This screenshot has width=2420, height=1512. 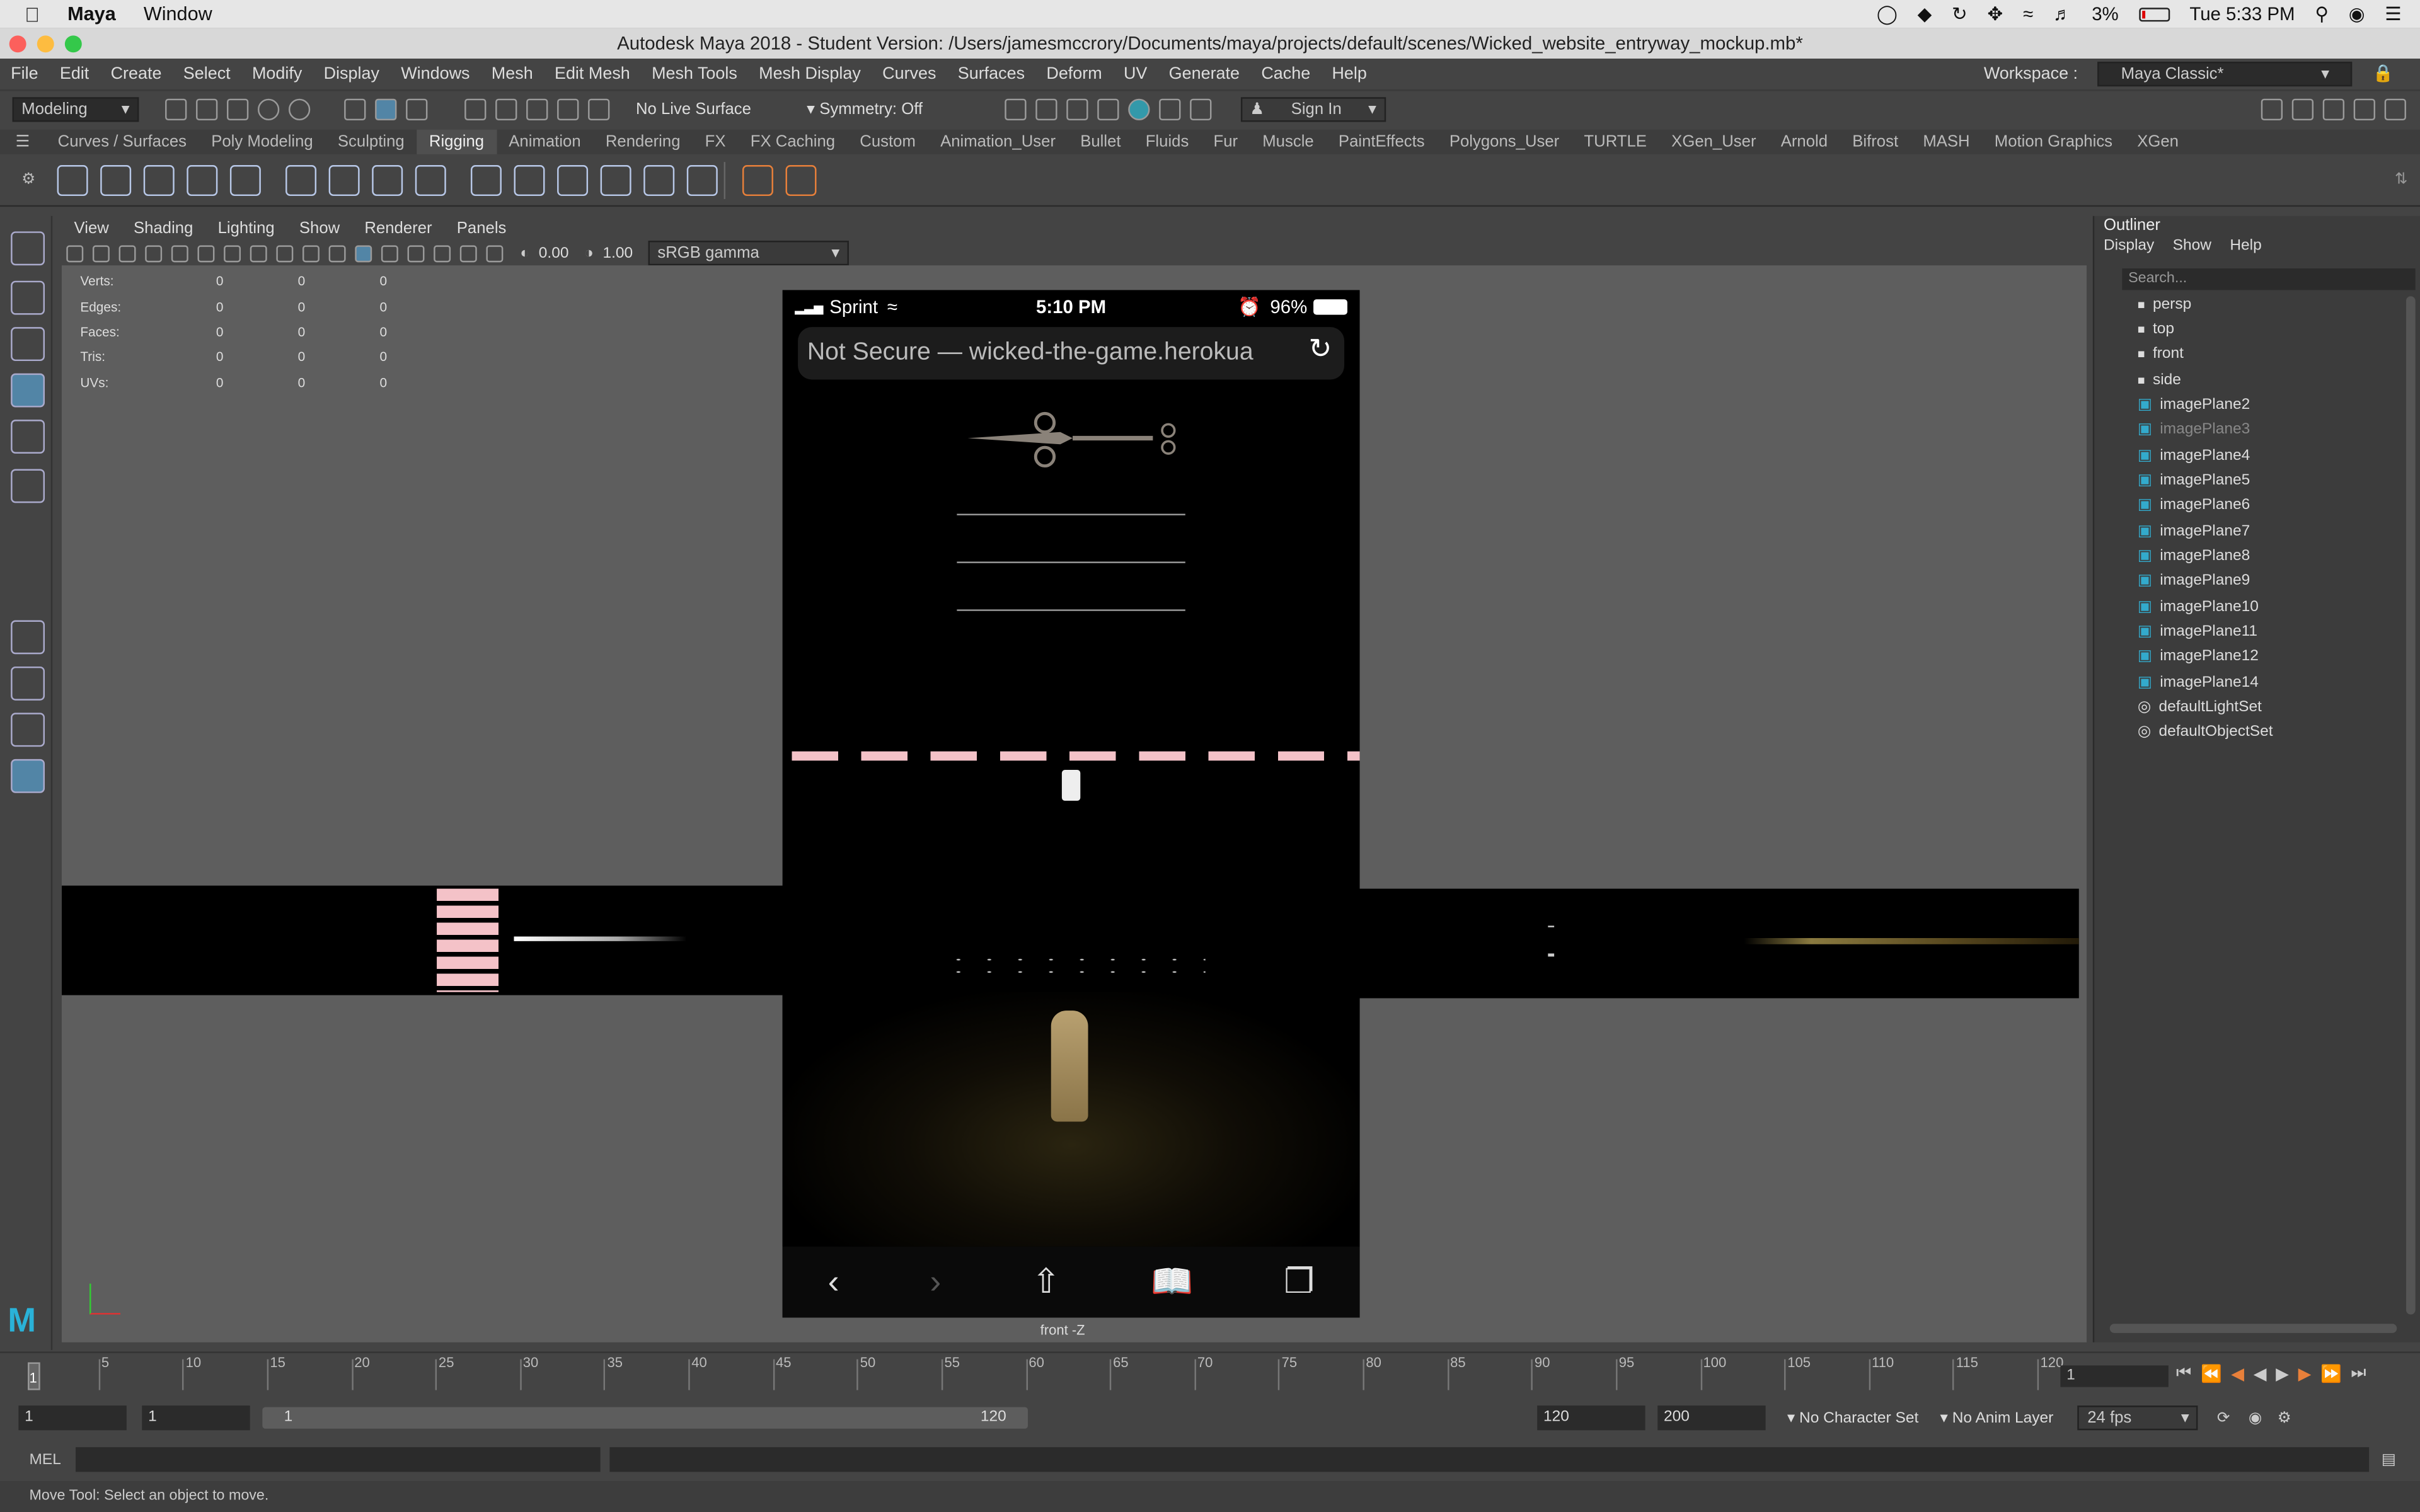 What do you see at coordinates (24, 73) in the screenshot?
I see `menu-file: File` at bounding box center [24, 73].